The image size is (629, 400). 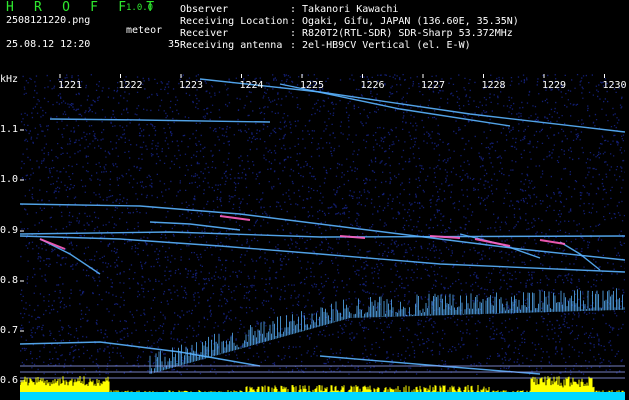 What do you see at coordinates (9, 280) in the screenshot?
I see `y-tick-label: 0.8` at bounding box center [9, 280].